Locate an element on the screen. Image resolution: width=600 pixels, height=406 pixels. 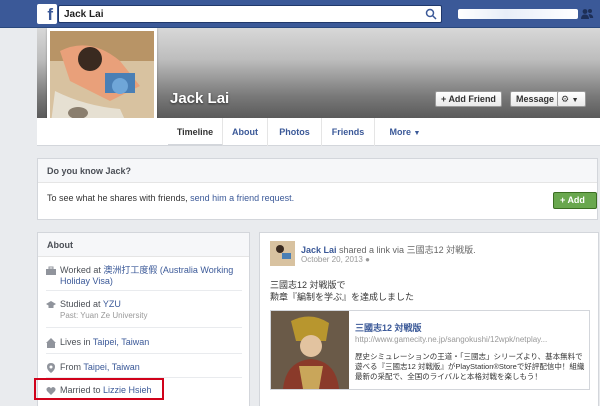
post-action-text: shared a link via 三國志12 対戦版. is located at coordinates (406, 250).